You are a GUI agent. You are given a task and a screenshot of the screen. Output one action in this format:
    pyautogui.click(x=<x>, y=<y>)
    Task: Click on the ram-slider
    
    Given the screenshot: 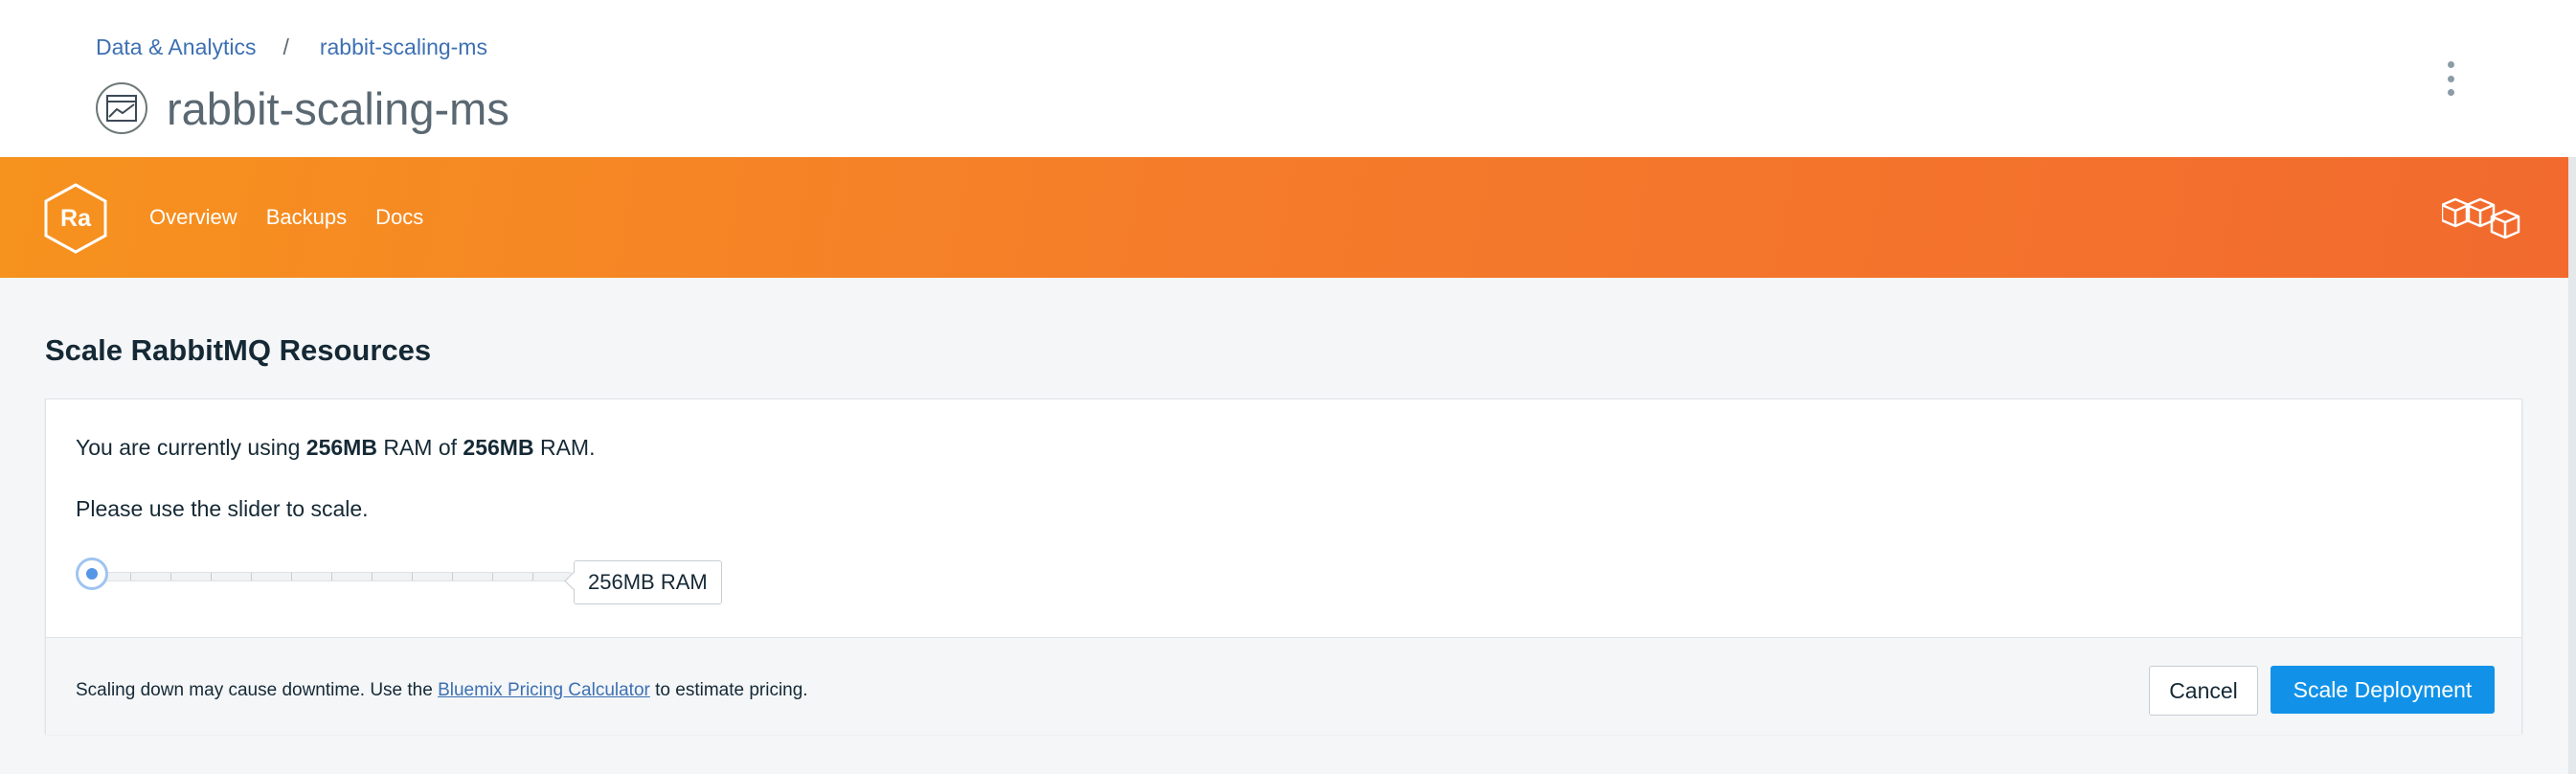 What is the action you would take?
    pyautogui.click(x=334, y=577)
    